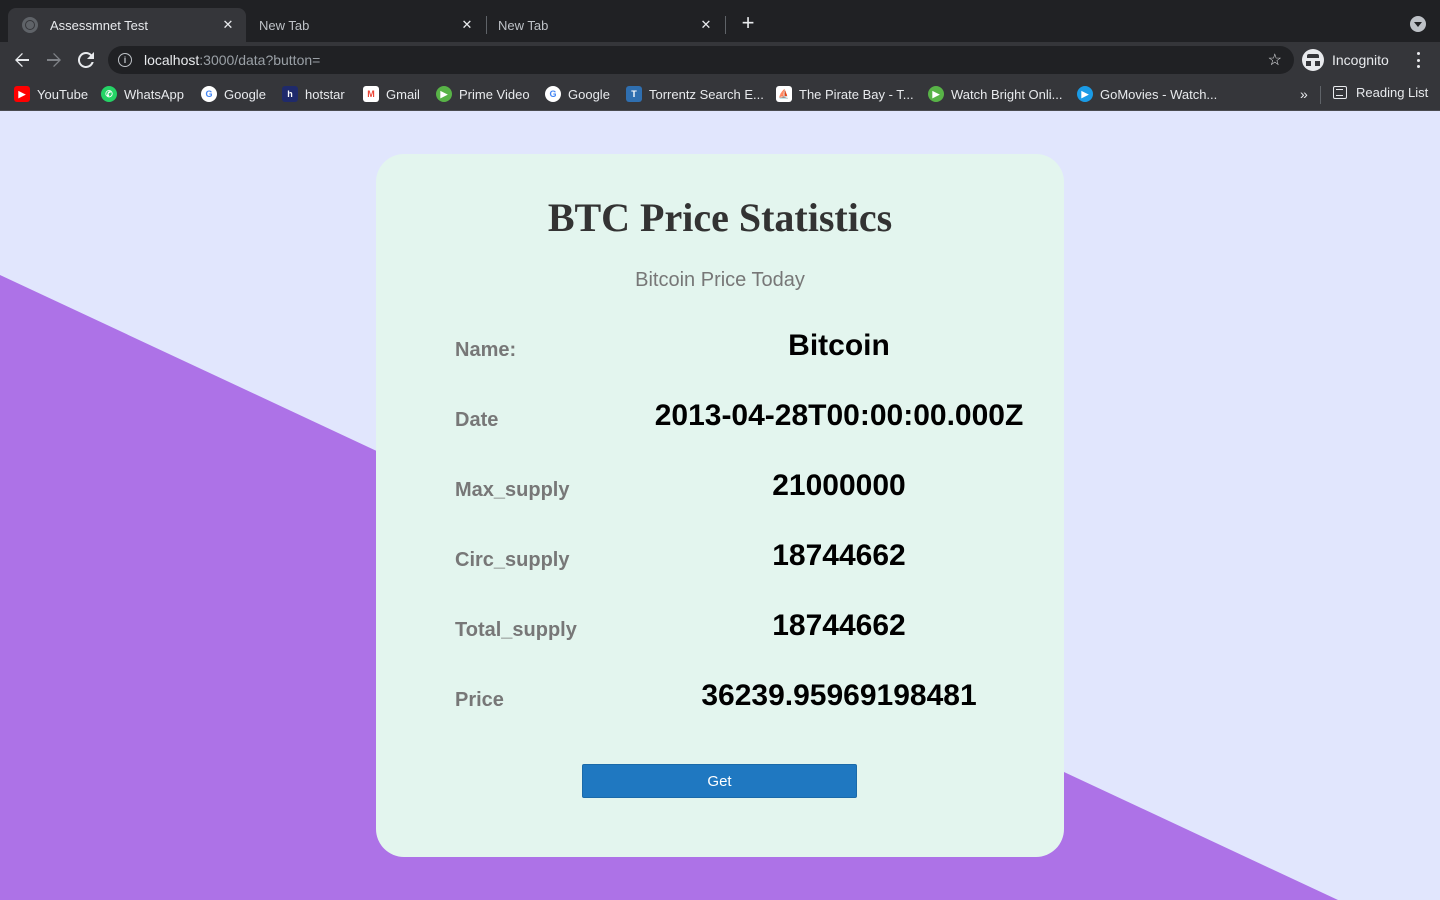 This screenshot has height=900, width=1440. What do you see at coordinates (755, 489) in the screenshot?
I see `stat-row-max-supply: Max_supply 21000000` at bounding box center [755, 489].